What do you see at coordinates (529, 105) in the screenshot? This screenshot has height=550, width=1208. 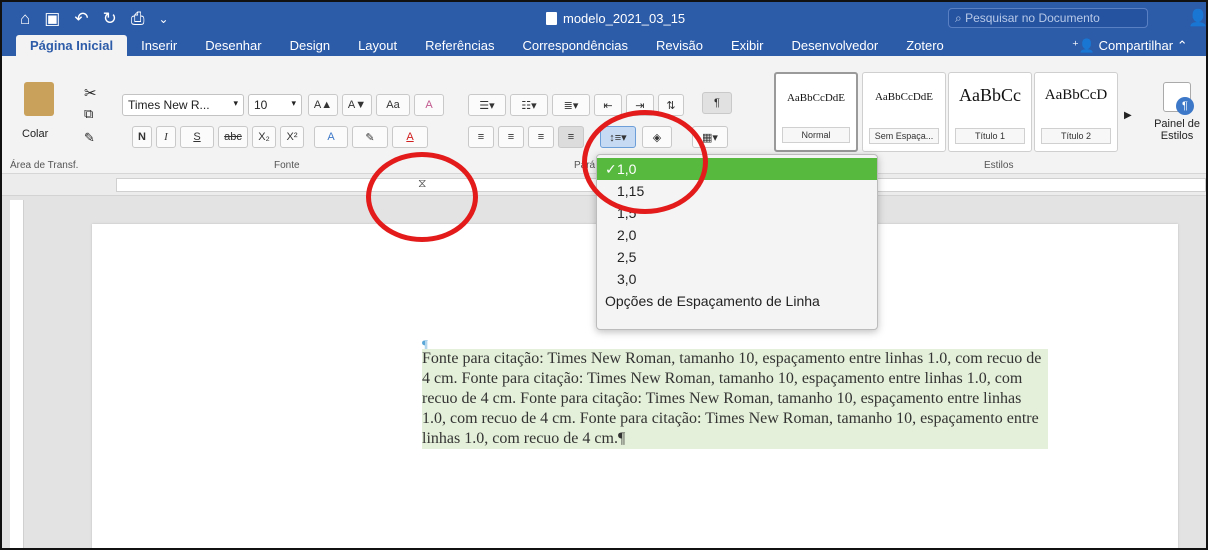 I see `numbering-button: ☷▾` at bounding box center [529, 105].